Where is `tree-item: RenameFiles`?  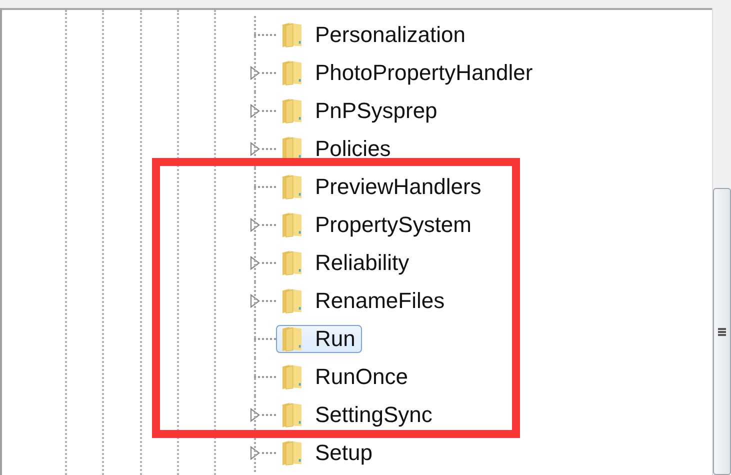
tree-item: RenameFiles is located at coordinates (364, 301).